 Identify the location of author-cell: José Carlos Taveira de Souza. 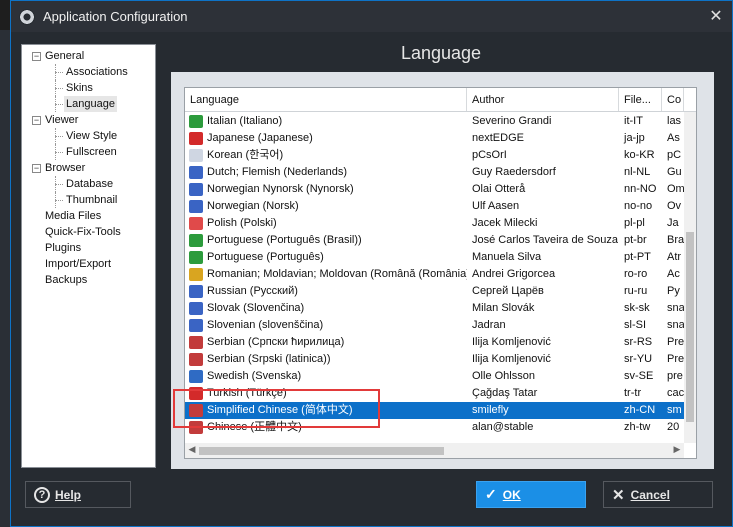
(545, 240).